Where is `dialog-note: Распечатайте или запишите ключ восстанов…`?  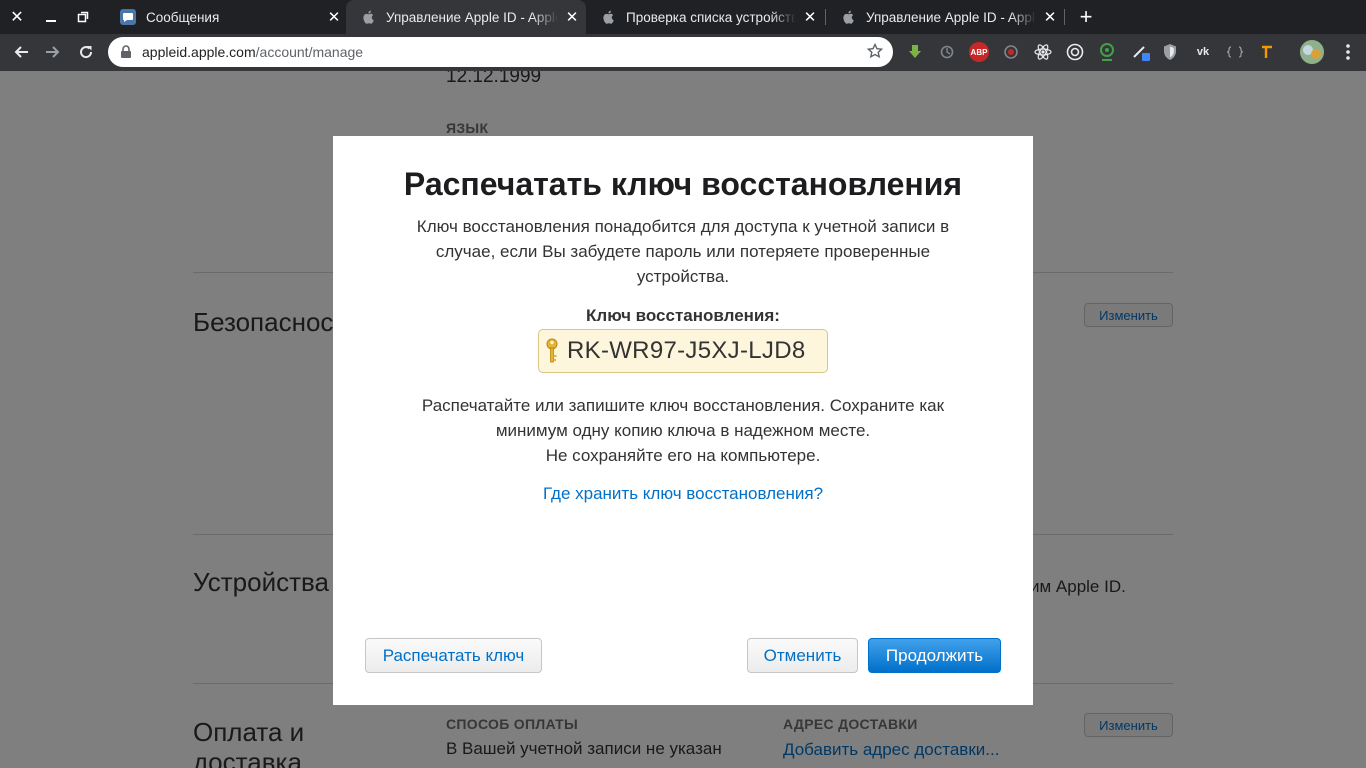
dialog-note: Распечатайте или запишите ключ восстанов… is located at coordinates (683, 430).